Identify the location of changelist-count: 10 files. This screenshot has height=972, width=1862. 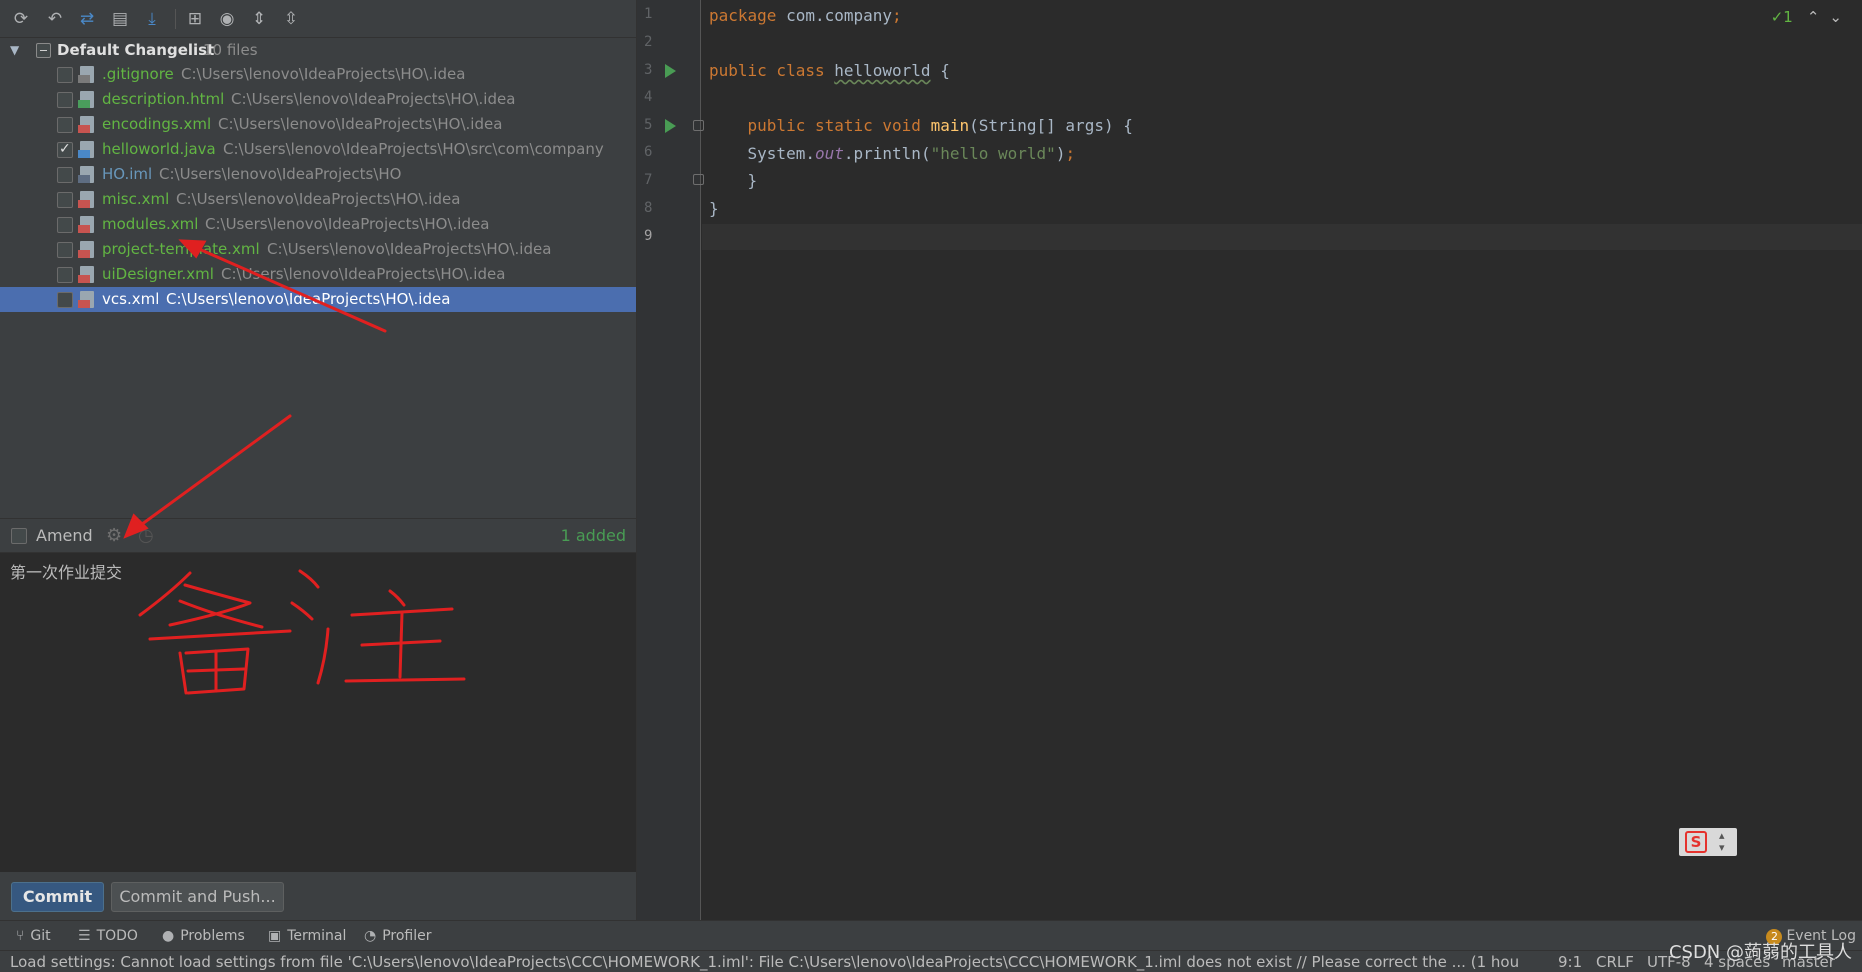
(230, 50).